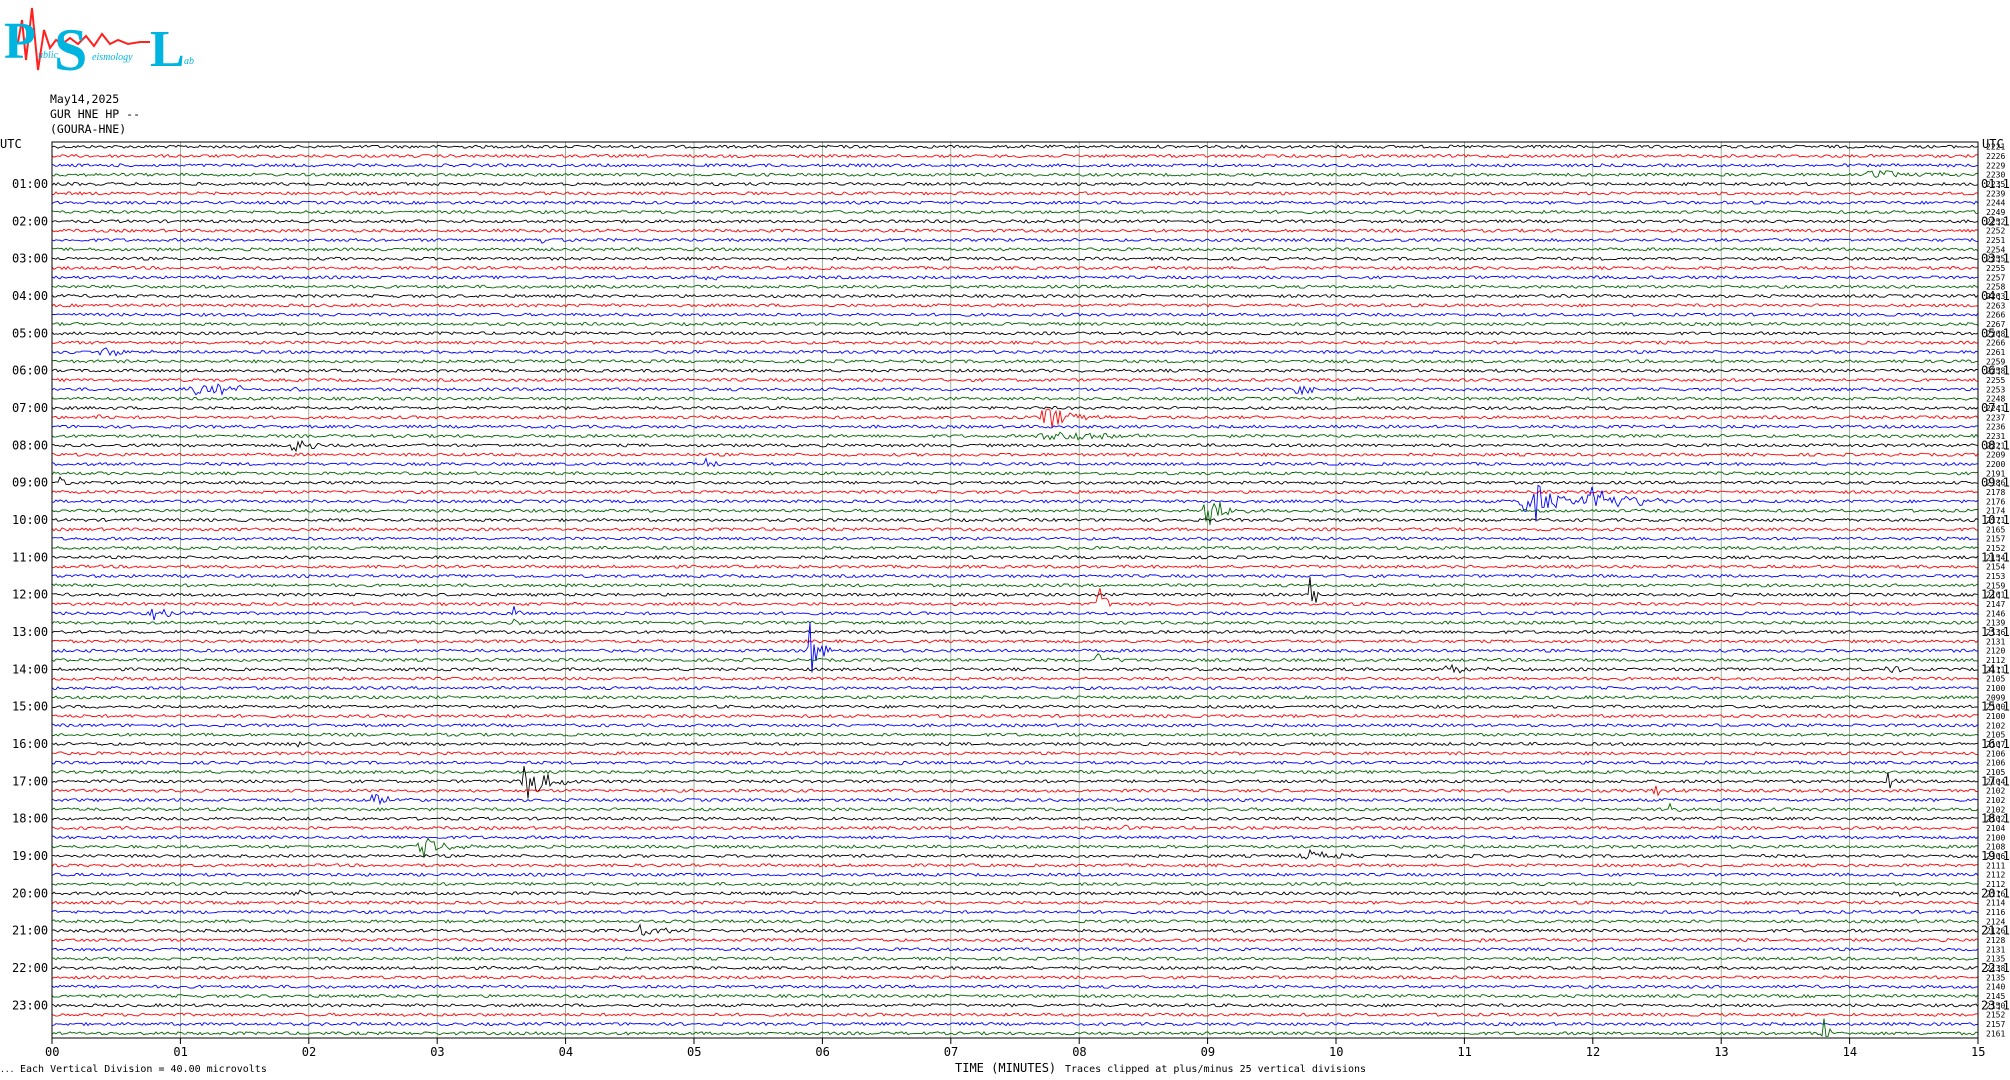 The image size is (2010, 1080). I want to click on row-count-label: 2120, so click(1995, 651).